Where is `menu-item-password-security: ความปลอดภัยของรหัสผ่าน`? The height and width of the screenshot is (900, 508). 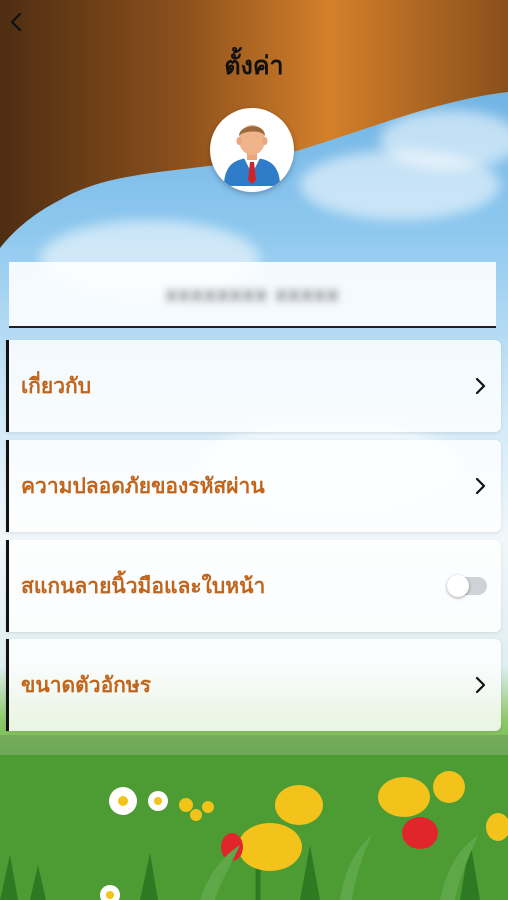 menu-item-password-security: ความปลอดภัยของรหัสผ่าน is located at coordinates (253, 486).